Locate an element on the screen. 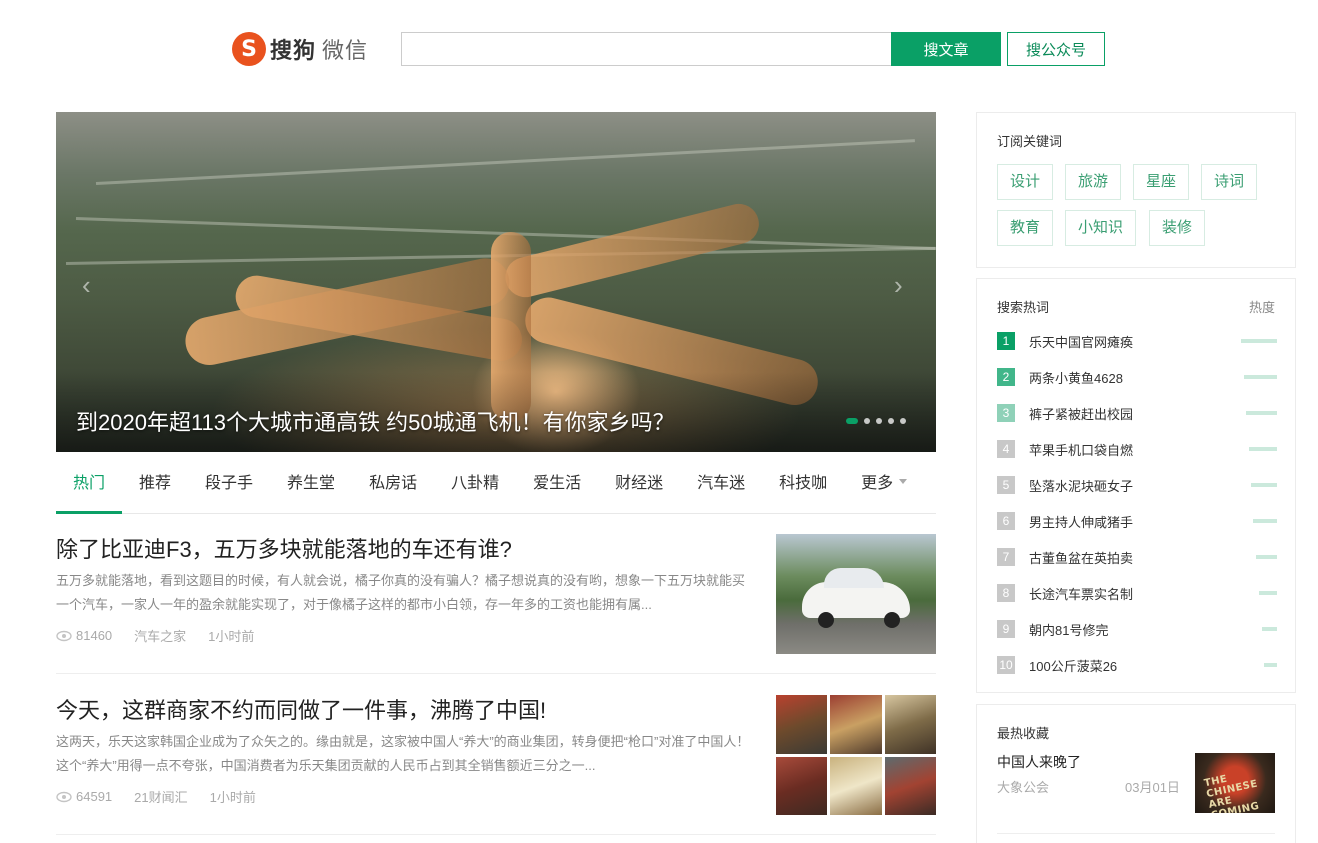  heat-column-label: 热度 is located at coordinates (1261, 307).